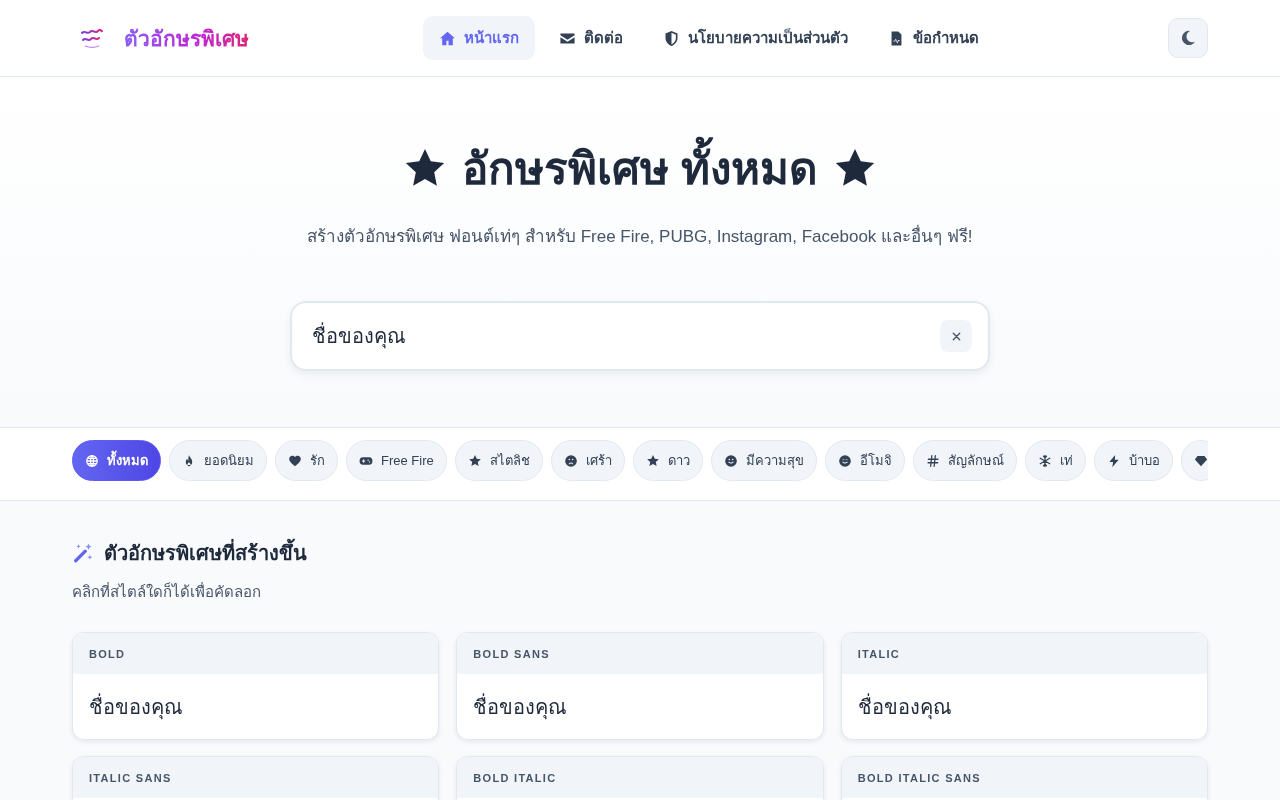  What do you see at coordinates (167, 591) in the screenshot?
I see `section-subtitle: คลิกที่สไตล์ใดก็ได้เพื่อคัดลอก` at bounding box center [167, 591].